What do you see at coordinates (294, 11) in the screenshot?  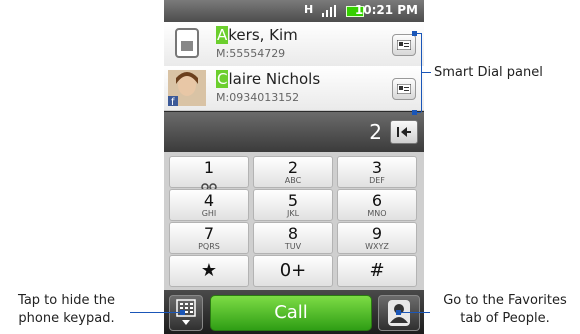 I see `status-bar: H 10:21 PM` at bounding box center [294, 11].